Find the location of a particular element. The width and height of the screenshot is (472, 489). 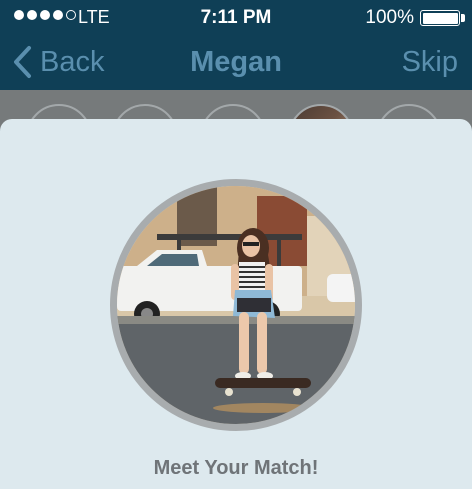

navigation-bar: Back Megan Skip is located at coordinates (236, 63).